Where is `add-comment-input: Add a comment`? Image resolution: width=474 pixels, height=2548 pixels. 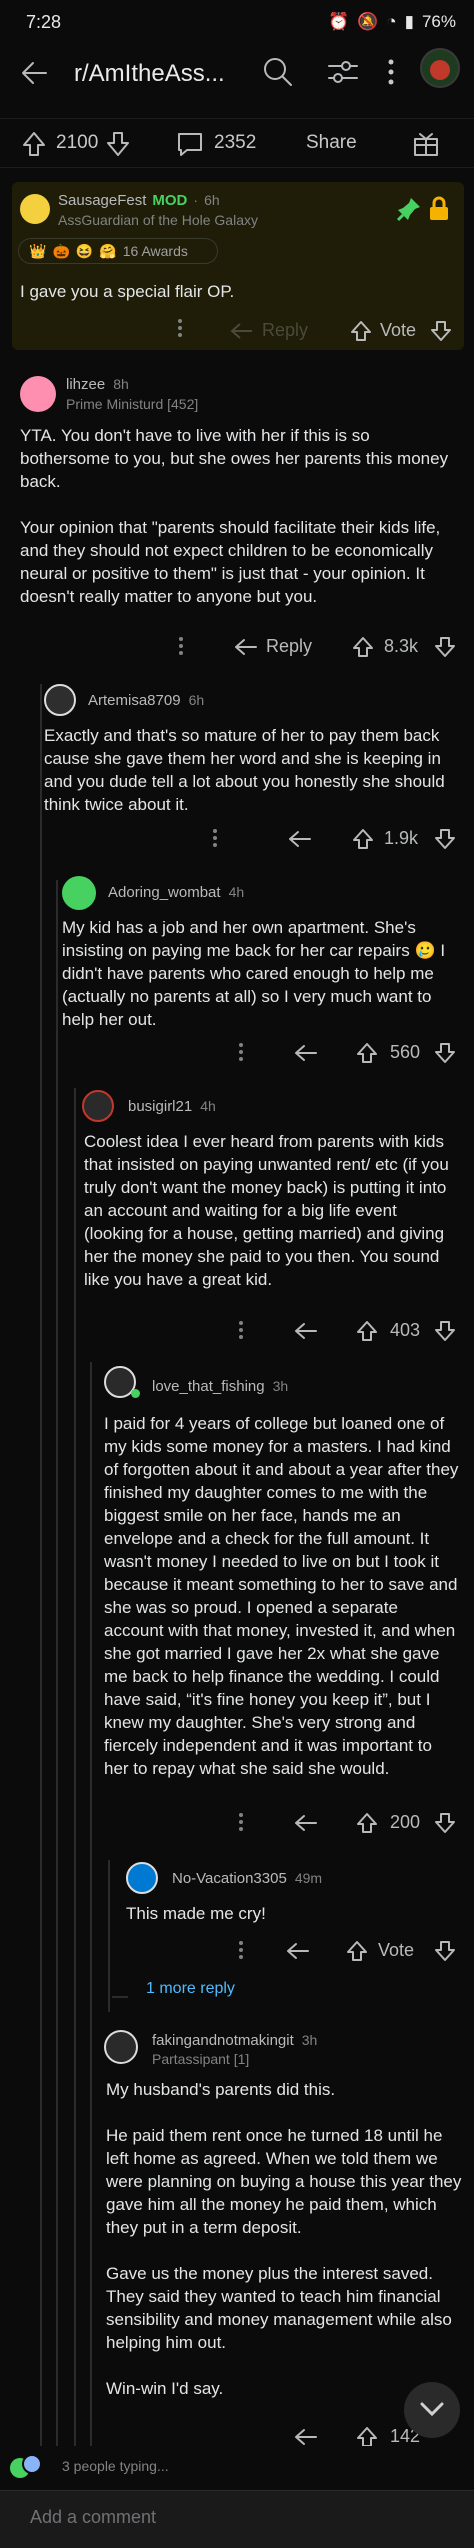
add-comment-input: Add a comment is located at coordinates (93, 2517).